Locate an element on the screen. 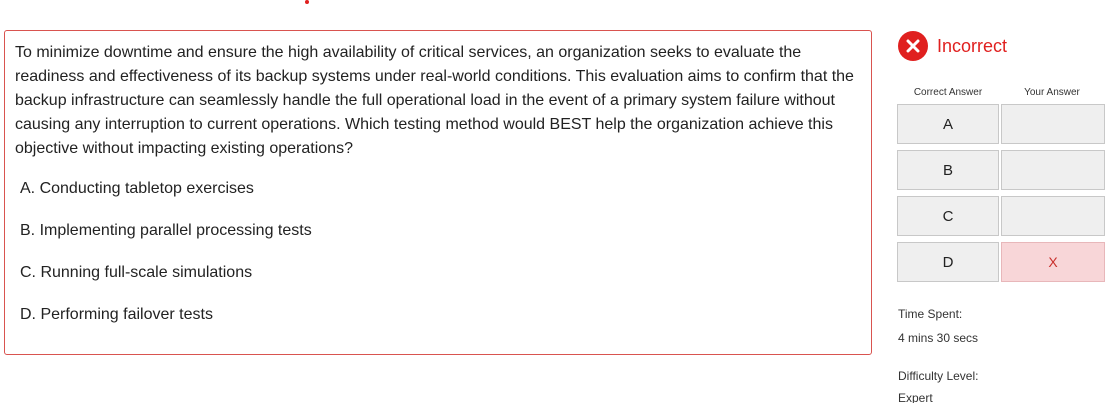  time-spent-value: 4 mins 30 secs is located at coordinates (938, 338).